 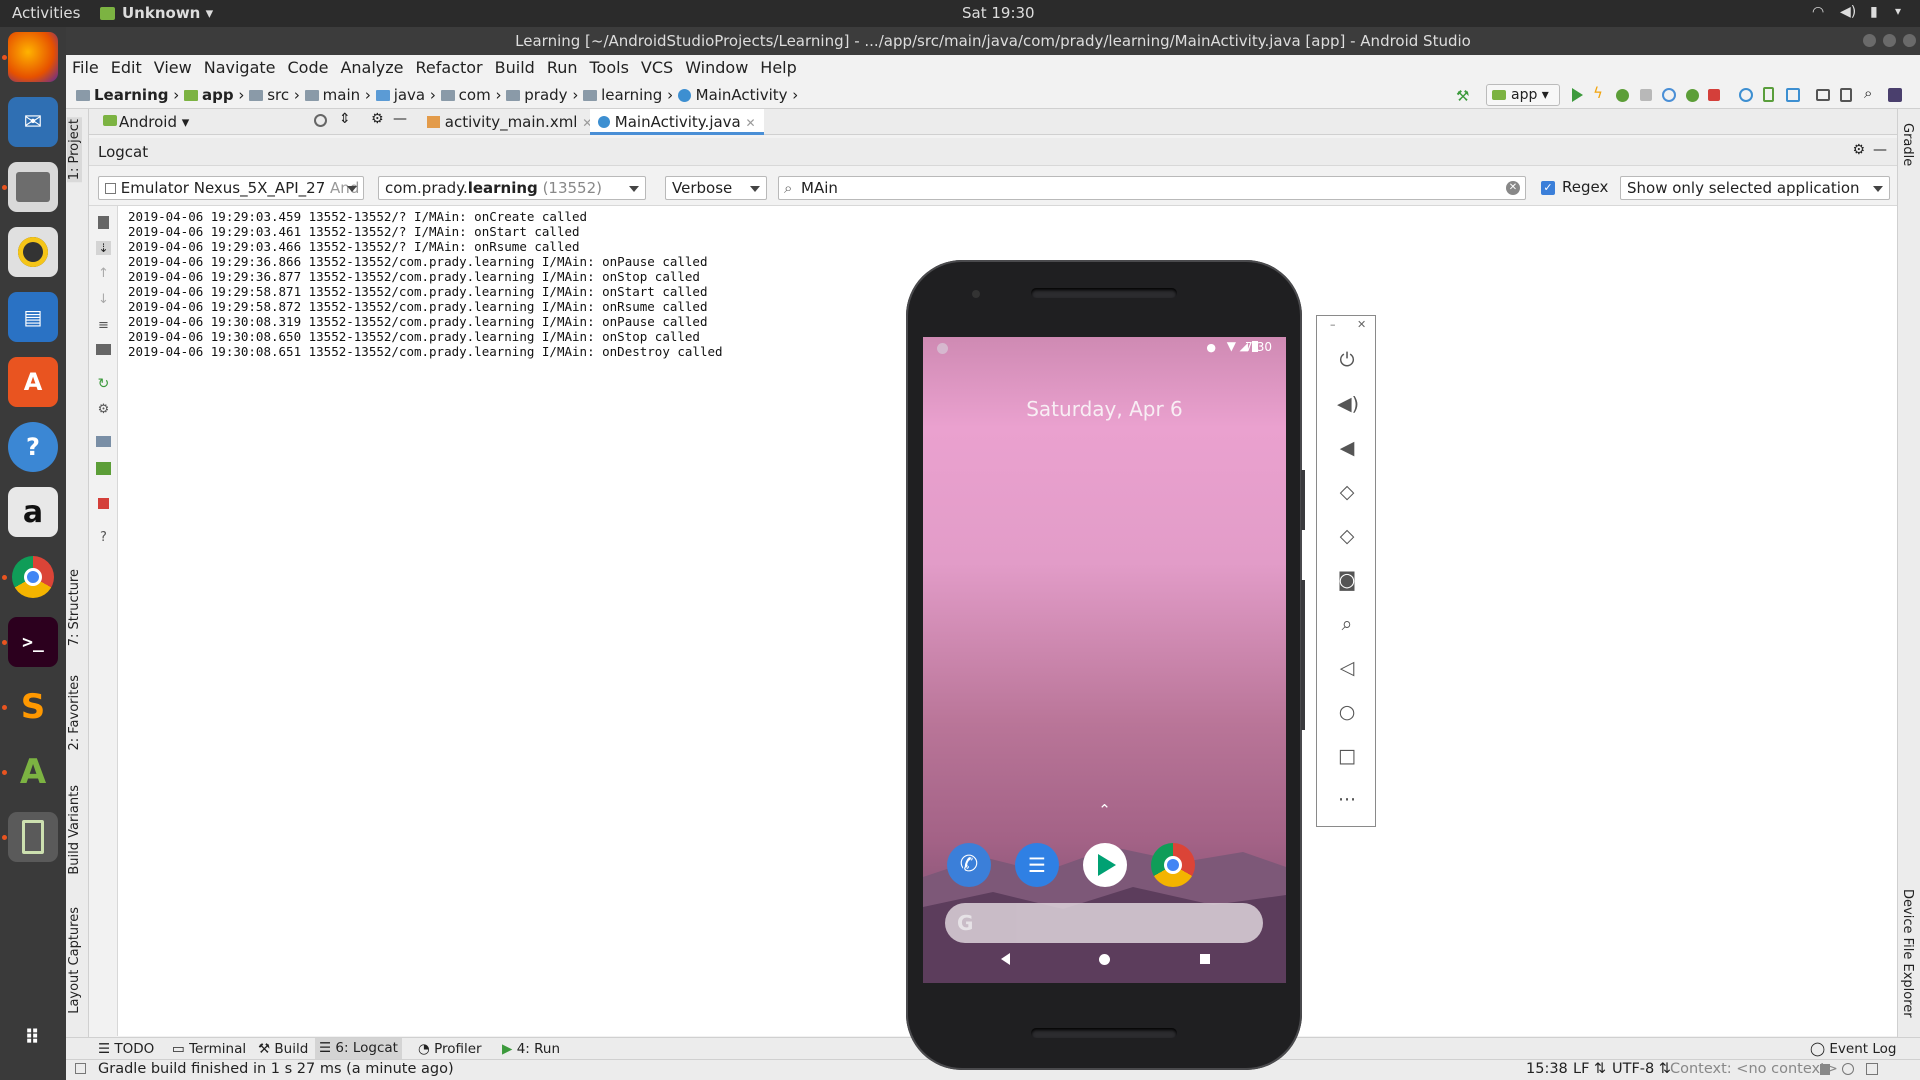 I want to click on sdk-manager-icon, so click(x=1793, y=95).